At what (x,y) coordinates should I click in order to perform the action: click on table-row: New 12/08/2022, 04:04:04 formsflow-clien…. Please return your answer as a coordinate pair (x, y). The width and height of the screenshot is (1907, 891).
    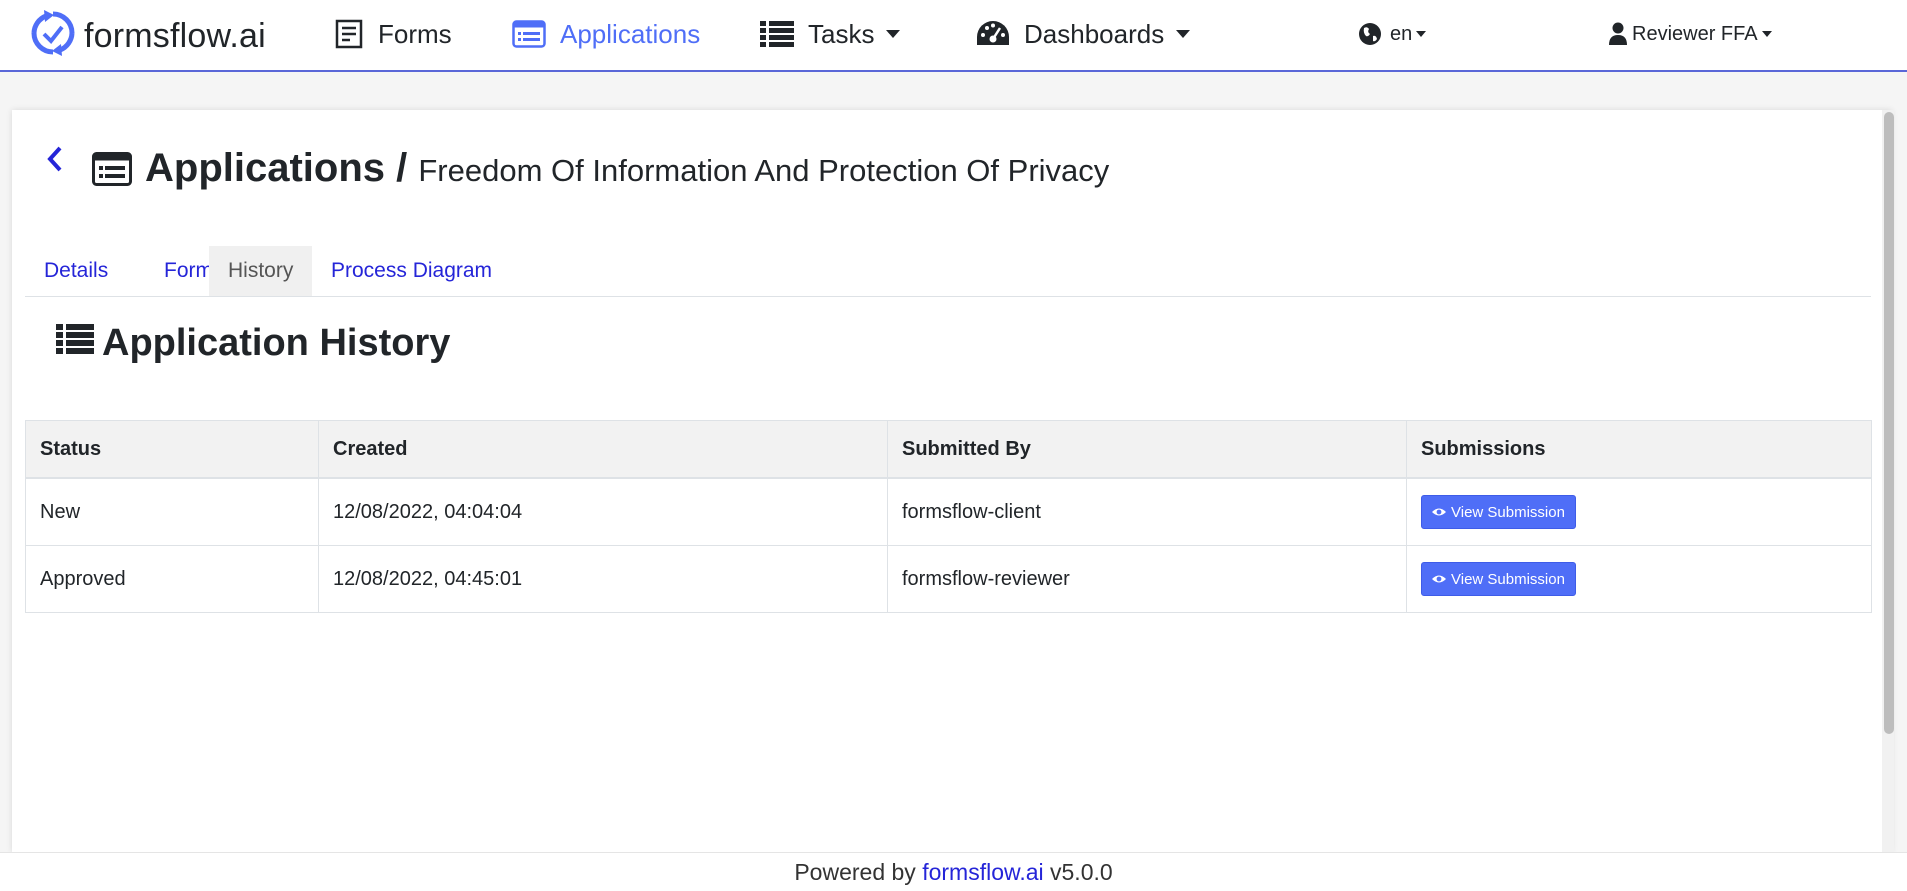
    Looking at the image, I should click on (948, 511).